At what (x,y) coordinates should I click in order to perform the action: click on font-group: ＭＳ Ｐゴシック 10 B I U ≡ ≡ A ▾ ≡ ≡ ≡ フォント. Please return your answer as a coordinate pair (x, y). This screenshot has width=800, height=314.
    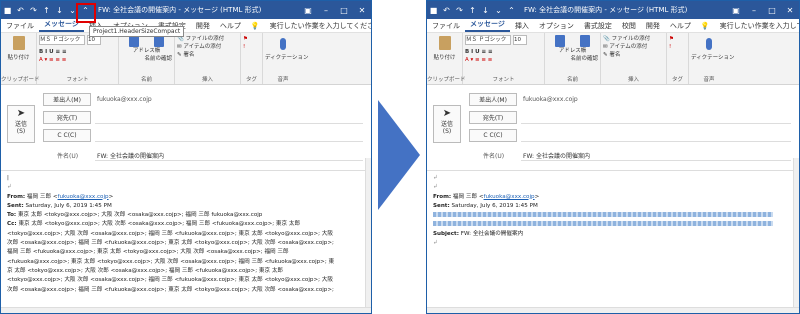
    Looking at the image, I should click on (504, 58).